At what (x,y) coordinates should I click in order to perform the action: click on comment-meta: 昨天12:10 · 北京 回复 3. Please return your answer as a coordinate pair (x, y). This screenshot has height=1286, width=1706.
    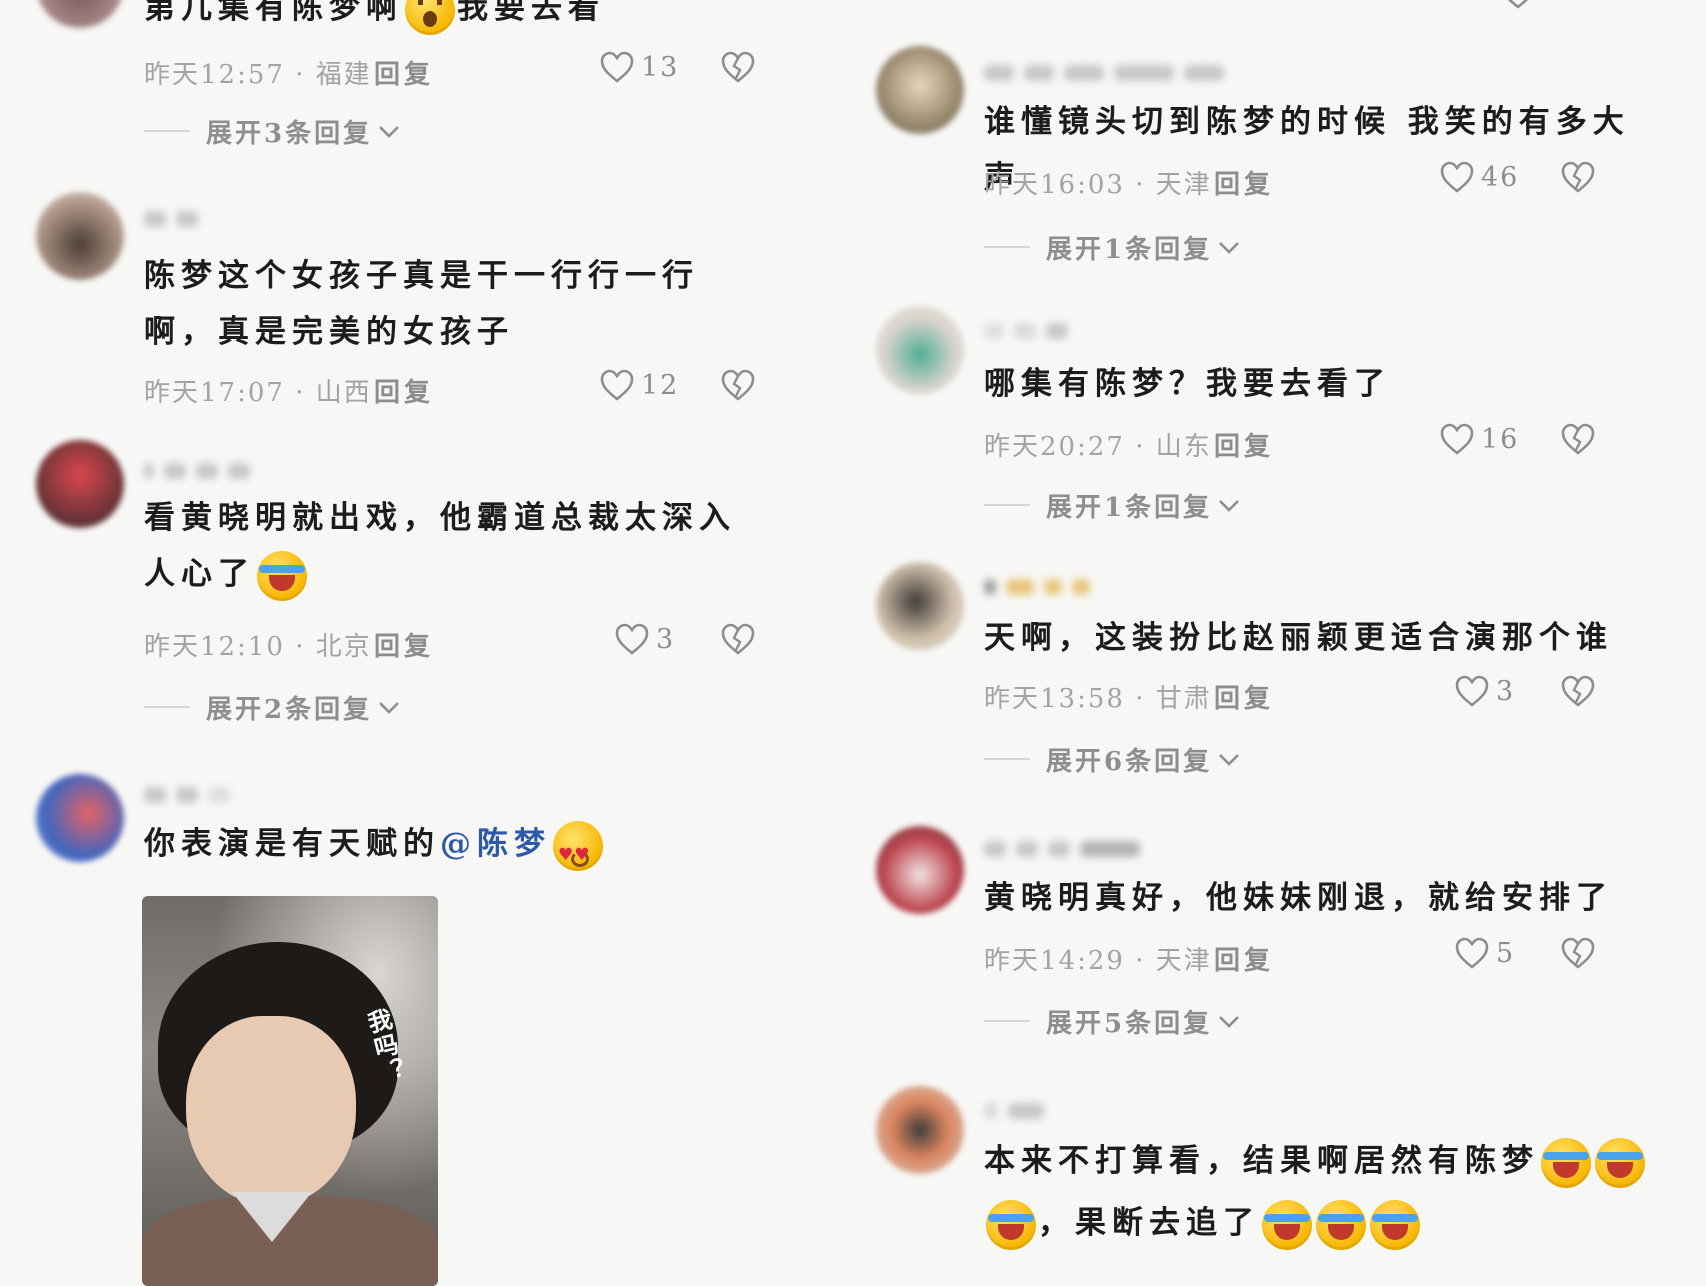
    Looking at the image, I should click on (454, 642).